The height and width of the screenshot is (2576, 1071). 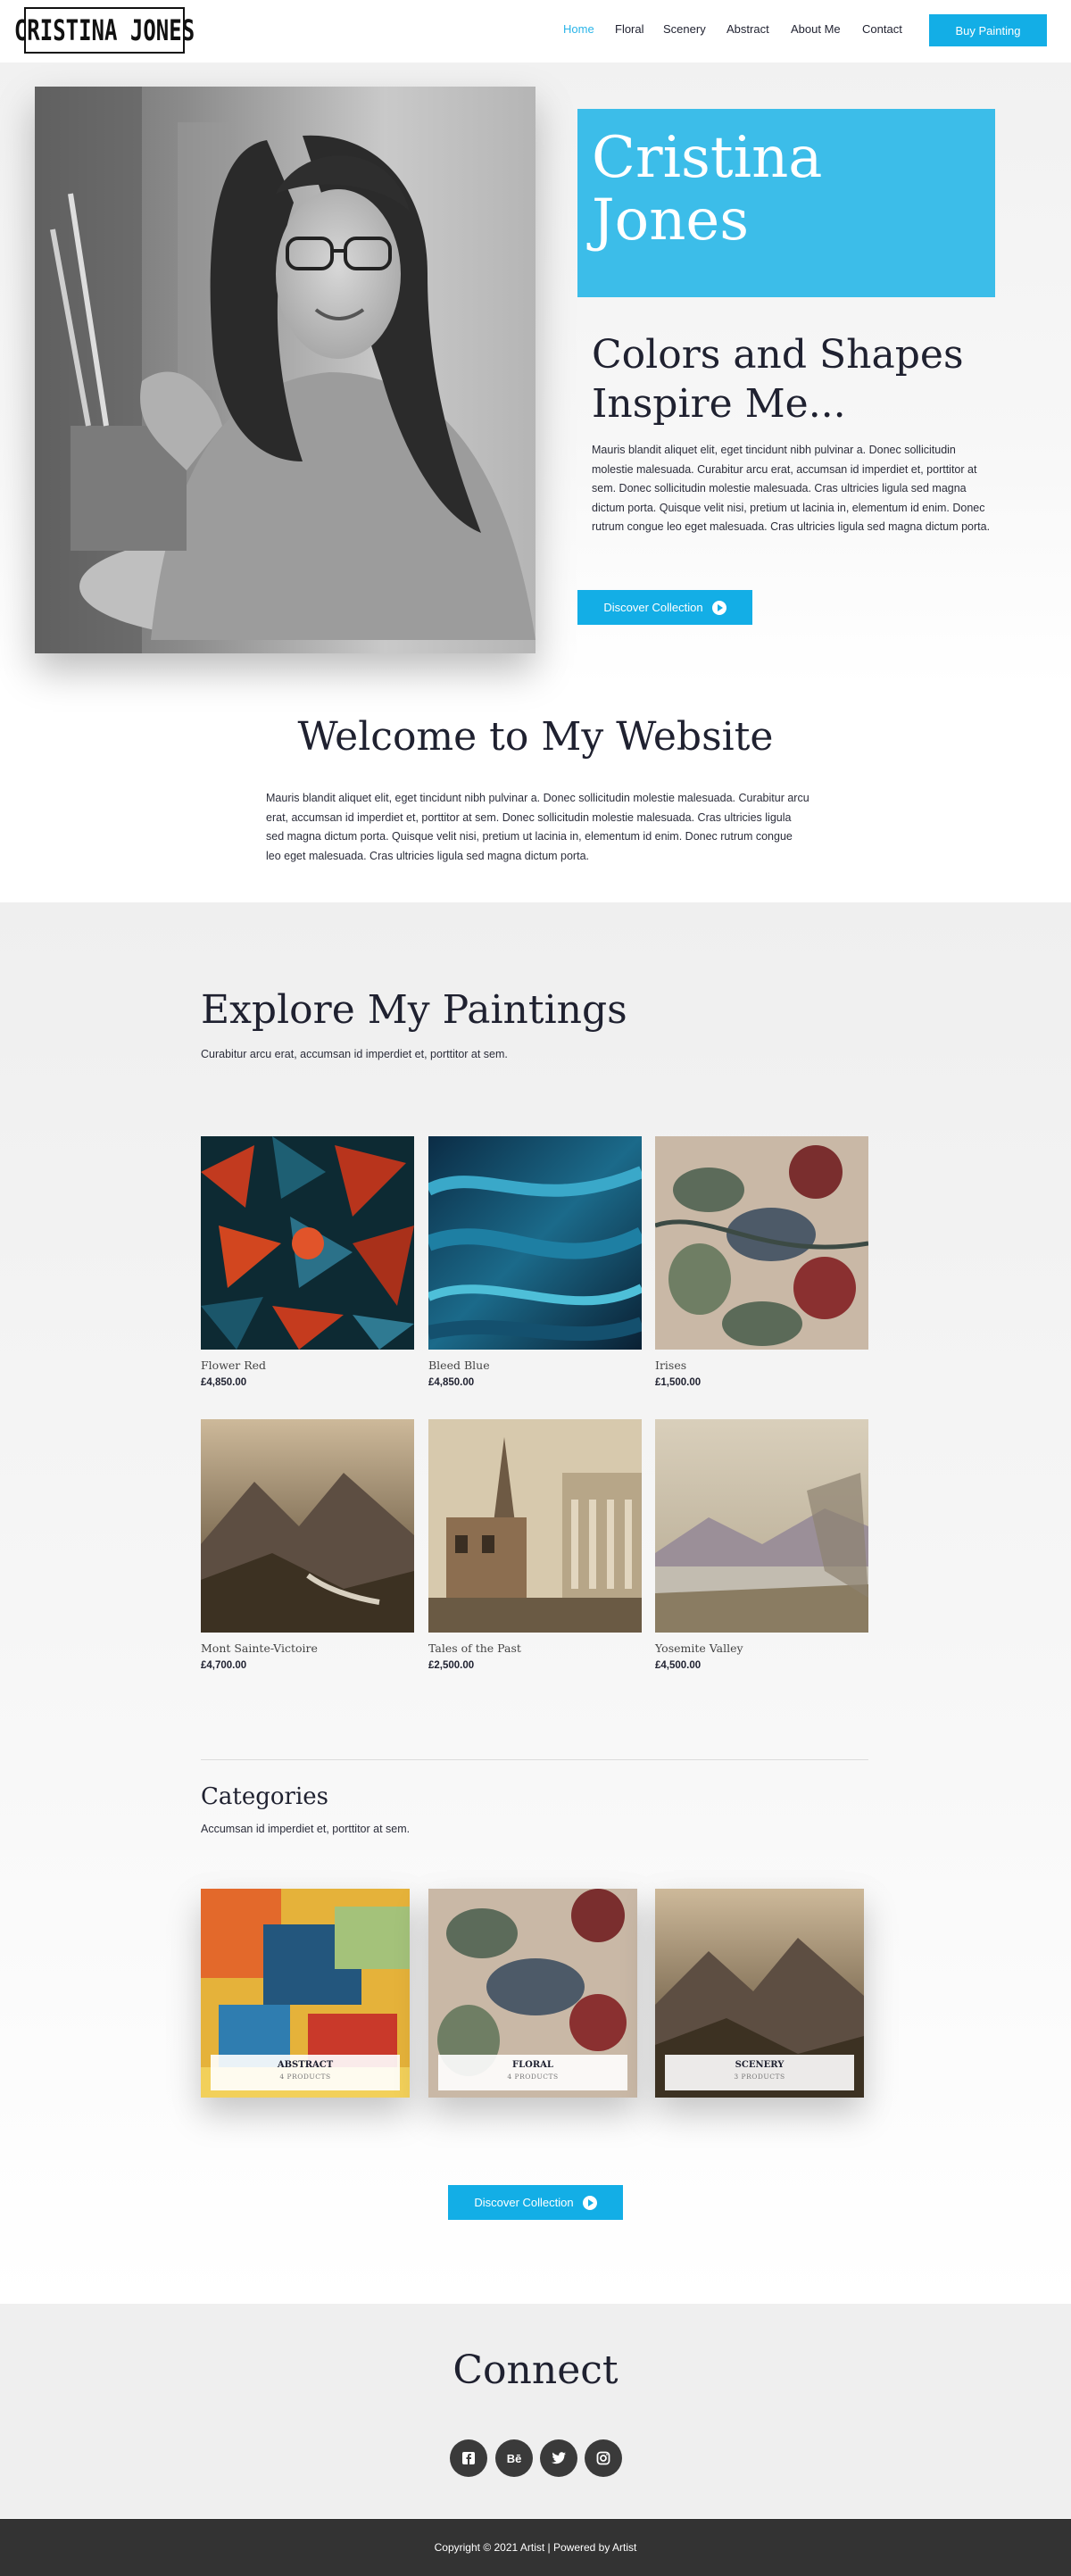 What do you see at coordinates (578, 29) in the screenshot?
I see `nav-home: Home` at bounding box center [578, 29].